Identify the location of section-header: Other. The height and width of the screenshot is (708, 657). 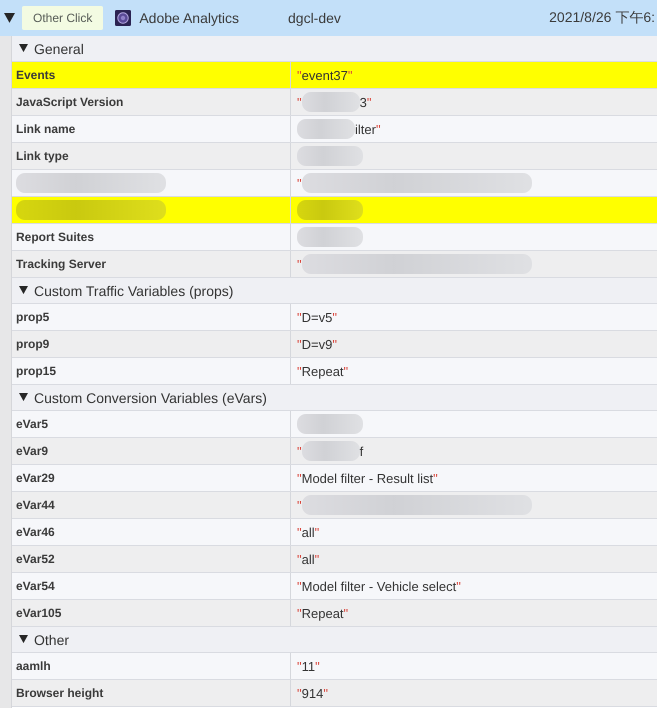
(334, 640).